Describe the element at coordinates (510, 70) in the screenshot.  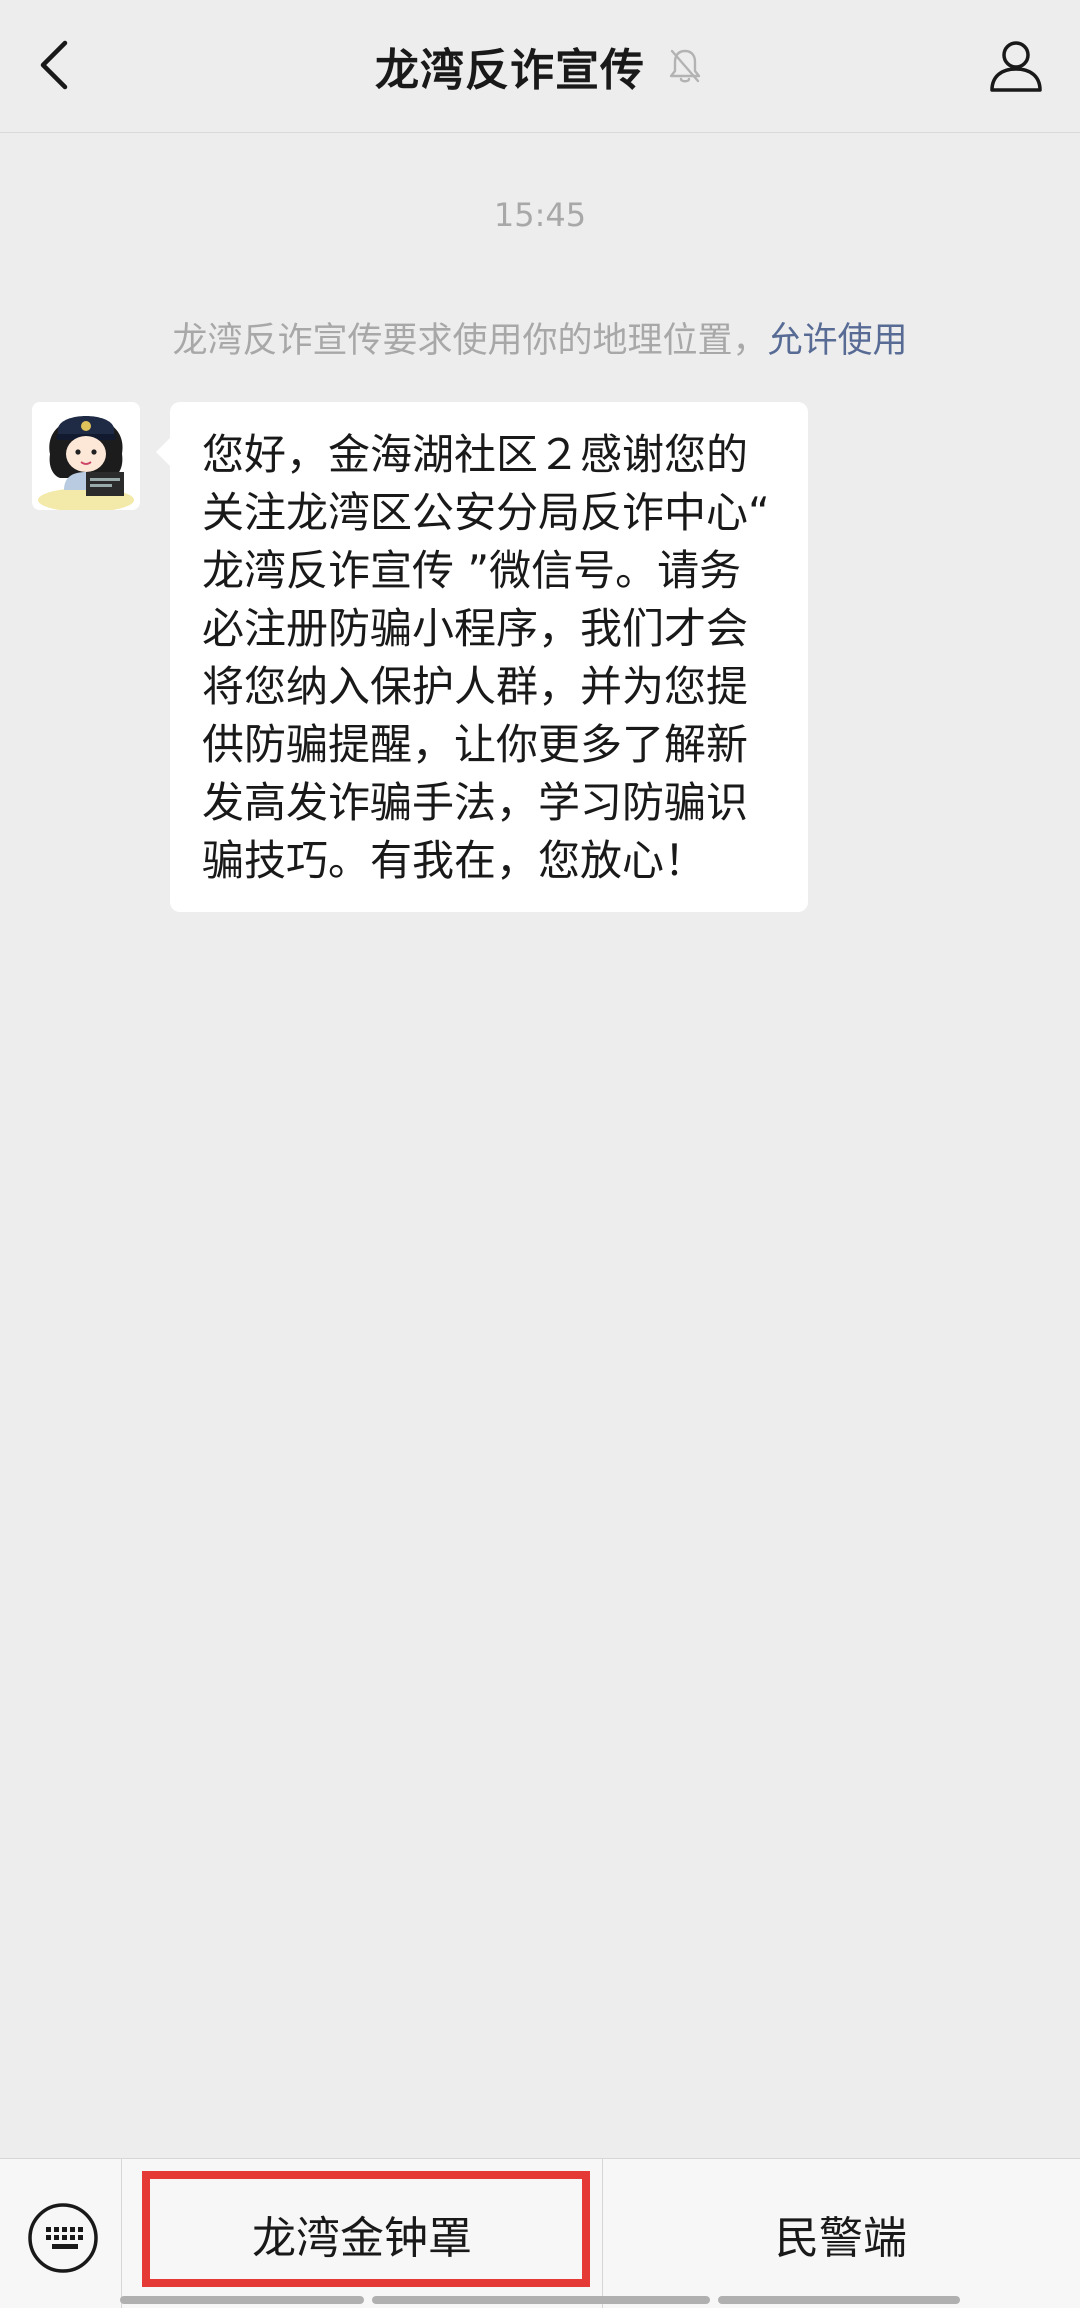
I see `chat-title: 龙湾反诈宣传` at that location.